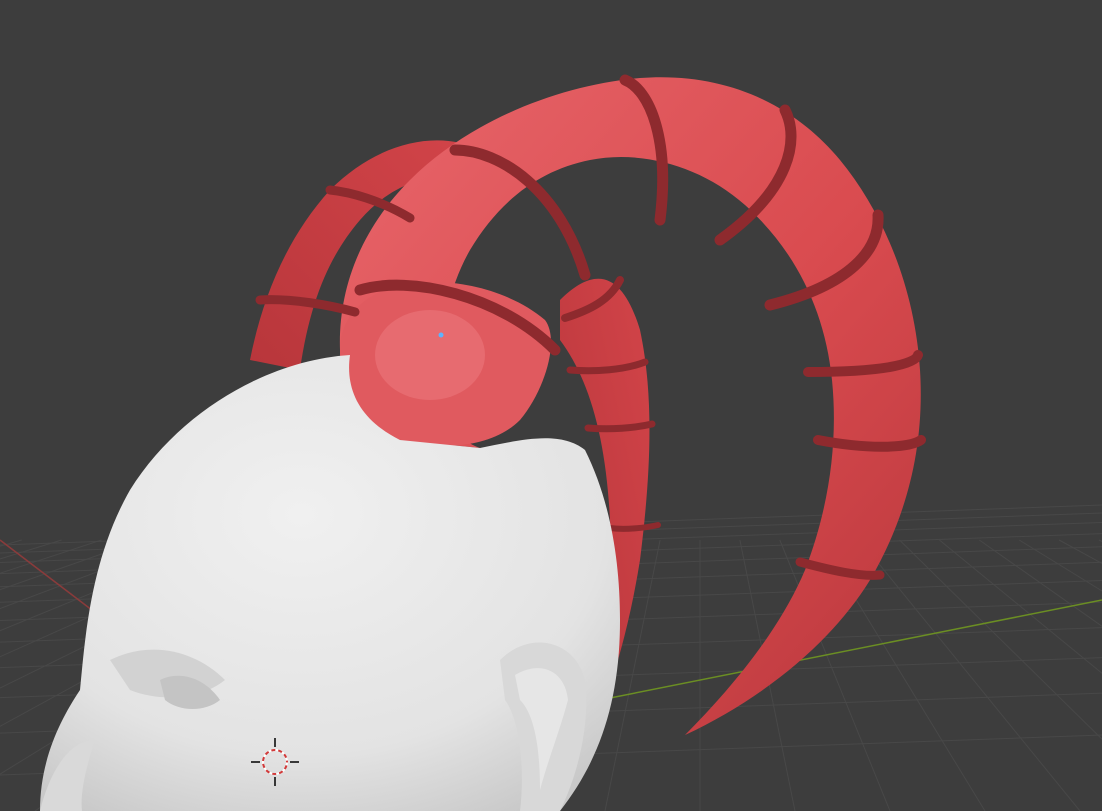 This screenshot has width=1102, height=811. I want to click on origin-point, so click(441, 335).